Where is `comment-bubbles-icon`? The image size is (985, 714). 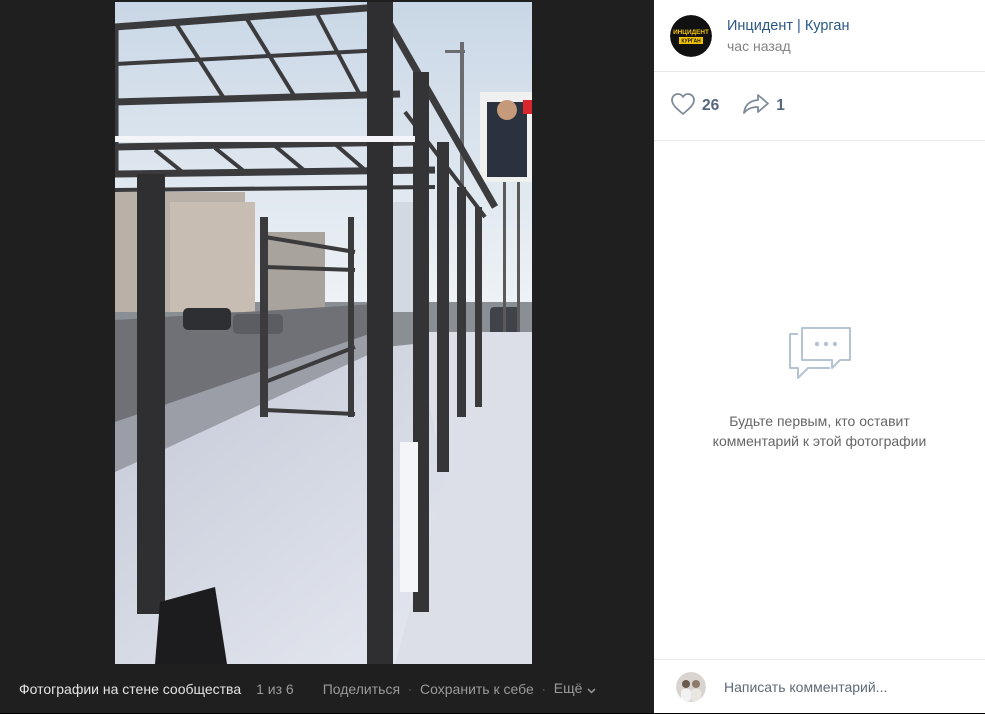 comment-bubbles-icon is located at coordinates (820, 357).